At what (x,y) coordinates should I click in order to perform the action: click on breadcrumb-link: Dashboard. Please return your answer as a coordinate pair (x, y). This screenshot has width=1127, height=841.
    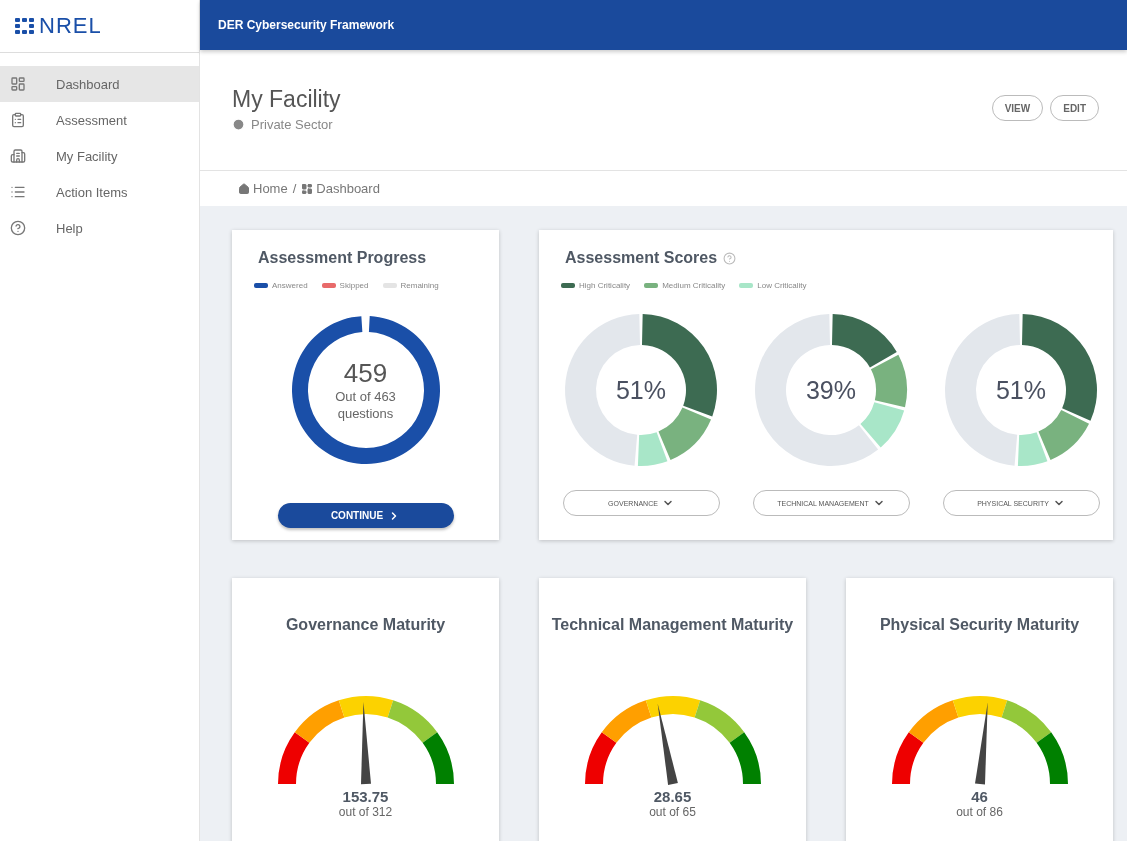
    Looking at the image, I should click on (340, 188).